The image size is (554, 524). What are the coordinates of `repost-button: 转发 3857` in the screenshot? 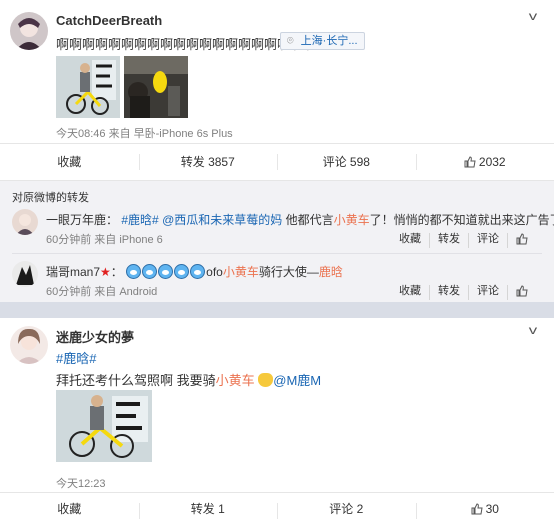 It's located at (208, 161).